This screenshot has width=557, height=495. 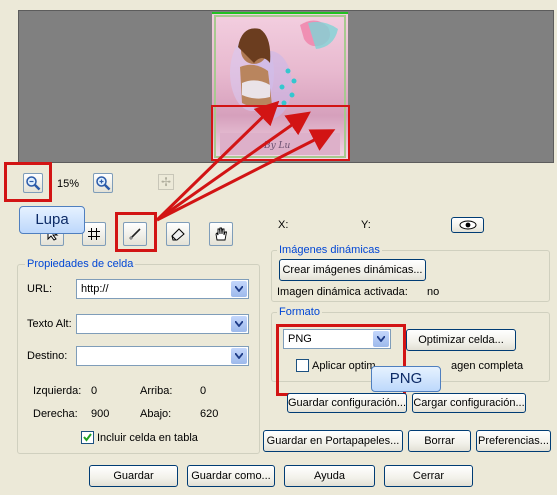 I want to click on slice-grid-tool-button, so click(x=94, y=234).